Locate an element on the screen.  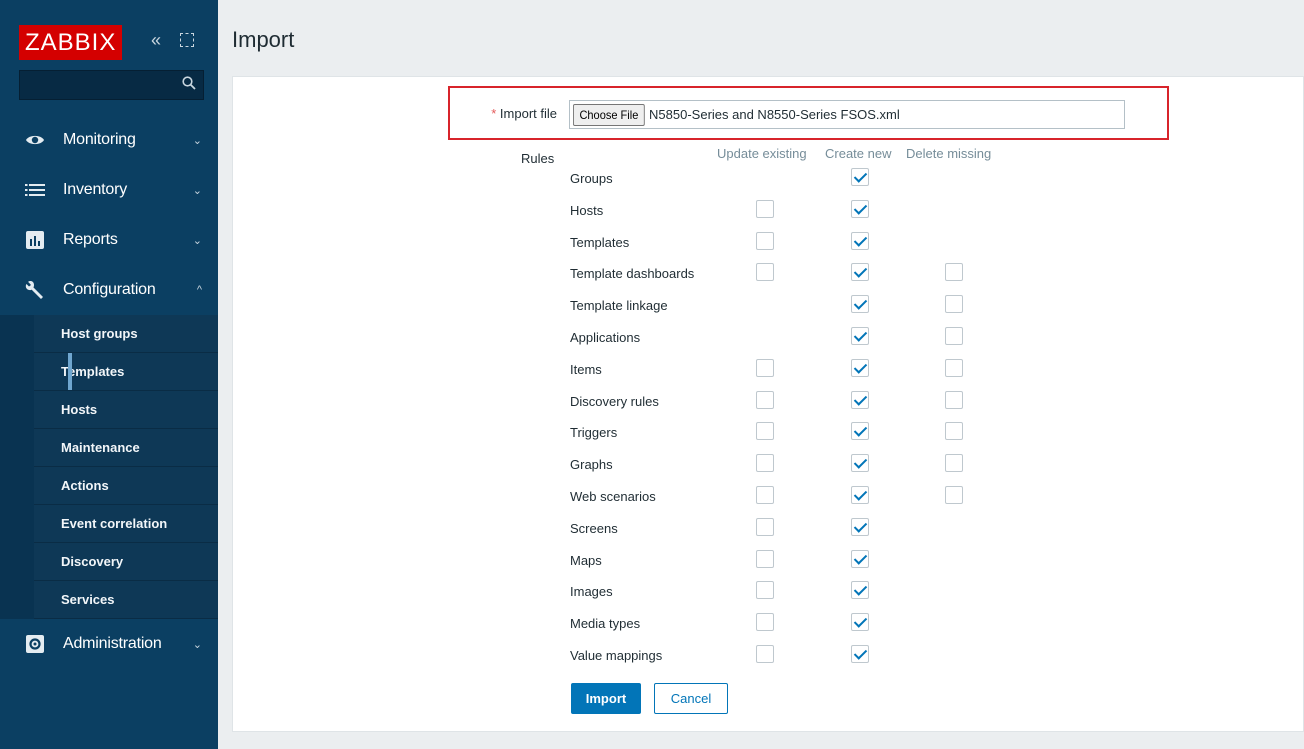
submenu-actions: Actions is located at coordinates (126, 486).